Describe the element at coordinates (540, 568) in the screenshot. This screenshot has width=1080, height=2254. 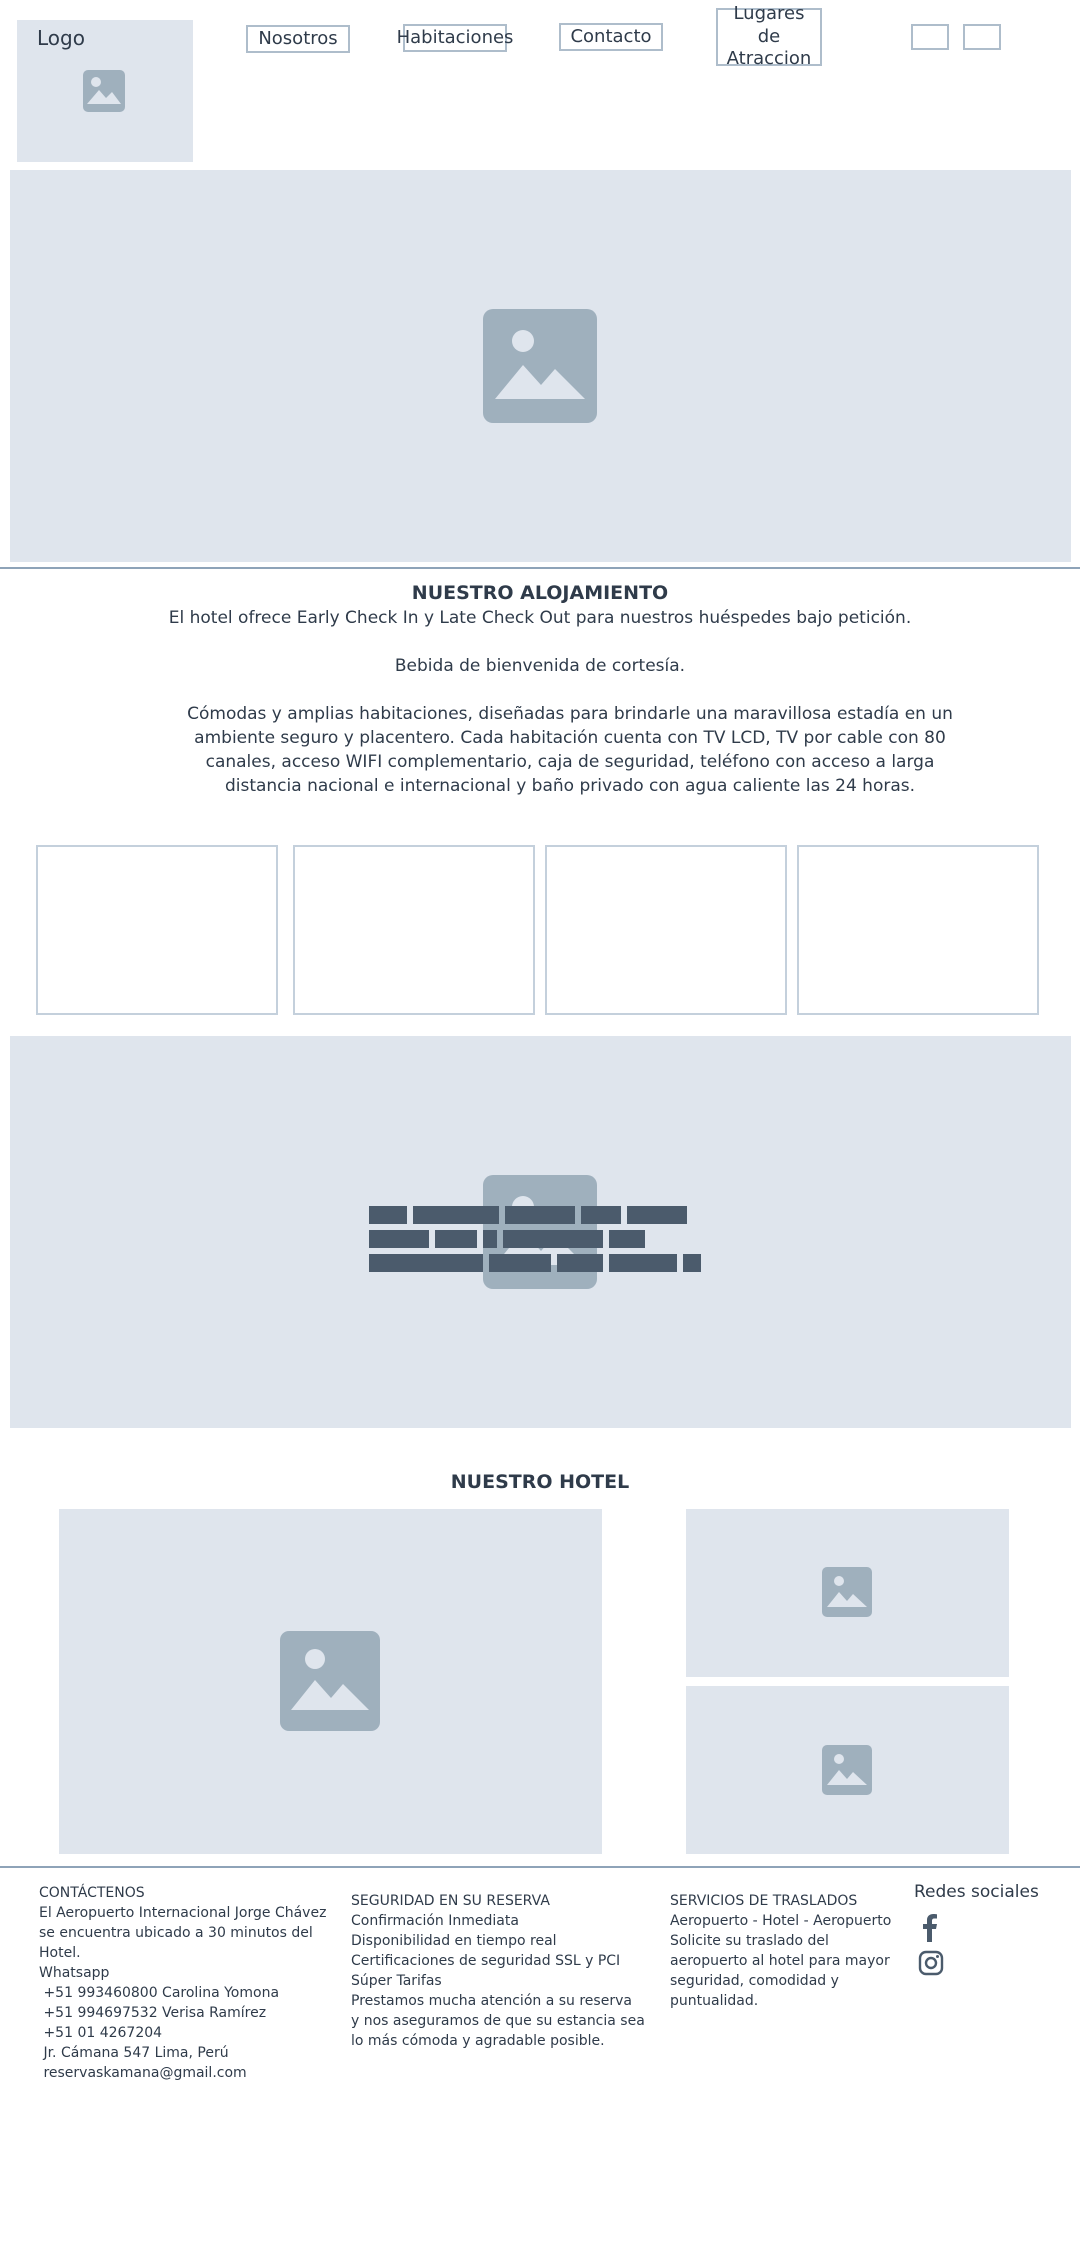
I see `divider` at that location.